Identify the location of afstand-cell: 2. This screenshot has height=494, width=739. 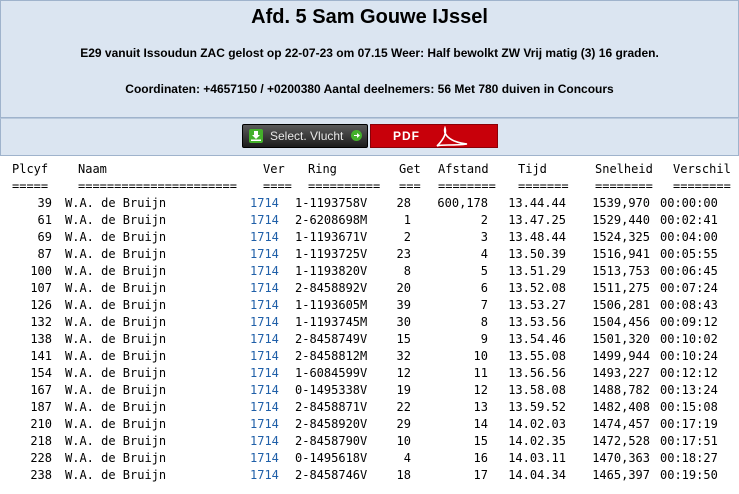
(484, 220).